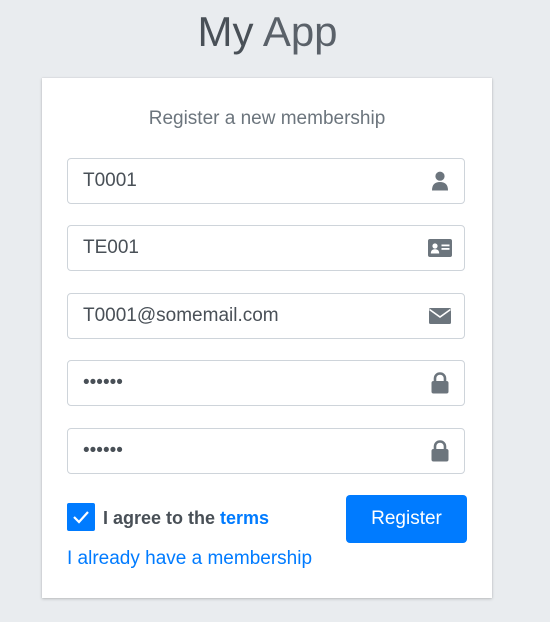  What do you see at coordinates (440, 181) in the screenshot?
I see `user-icon` at bounding box center [440, 181].